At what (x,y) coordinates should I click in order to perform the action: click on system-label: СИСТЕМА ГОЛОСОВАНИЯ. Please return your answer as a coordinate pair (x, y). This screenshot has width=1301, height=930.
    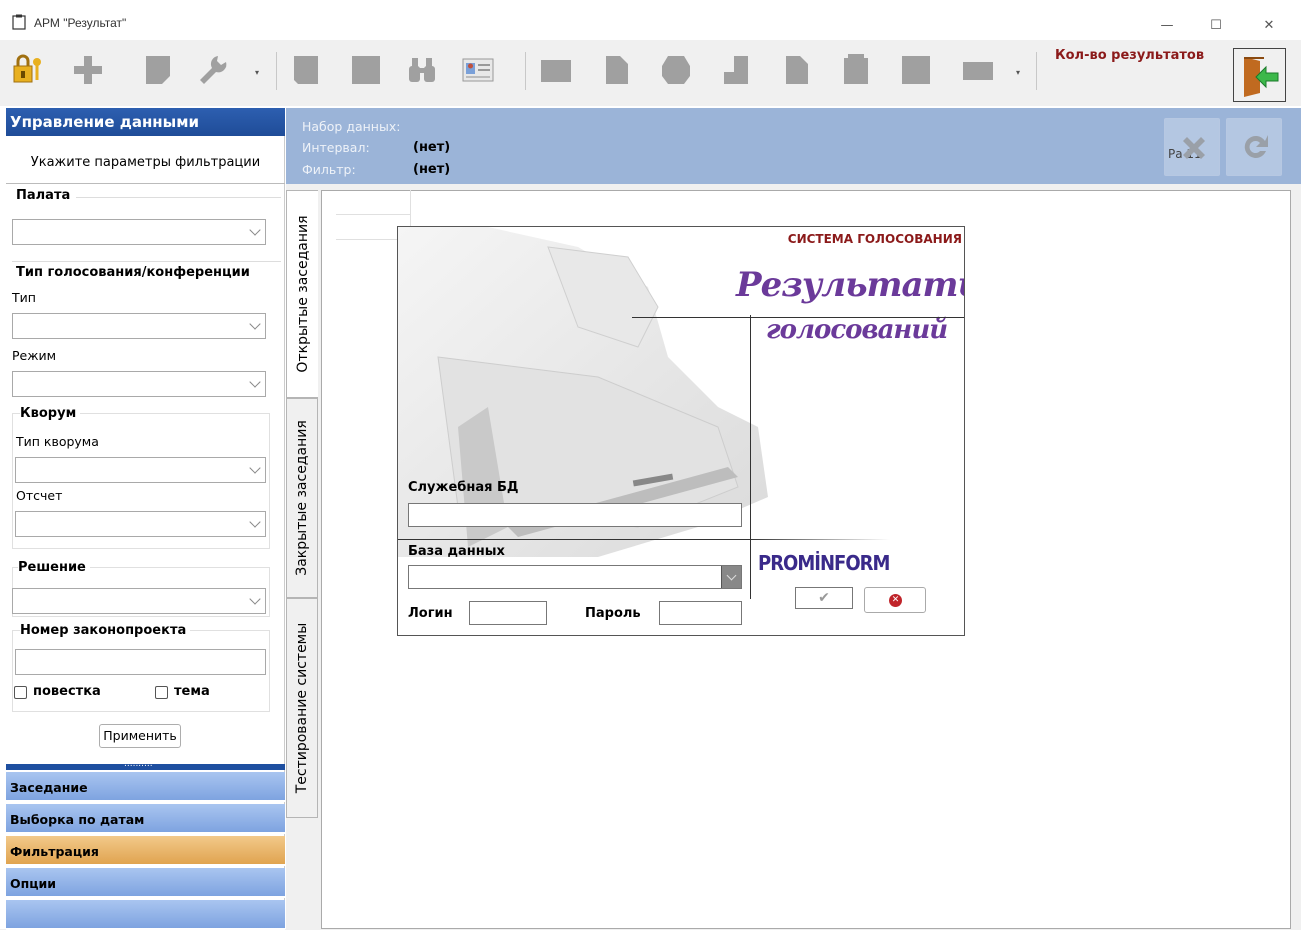
    Looking at the image, I should click on (874, 239).